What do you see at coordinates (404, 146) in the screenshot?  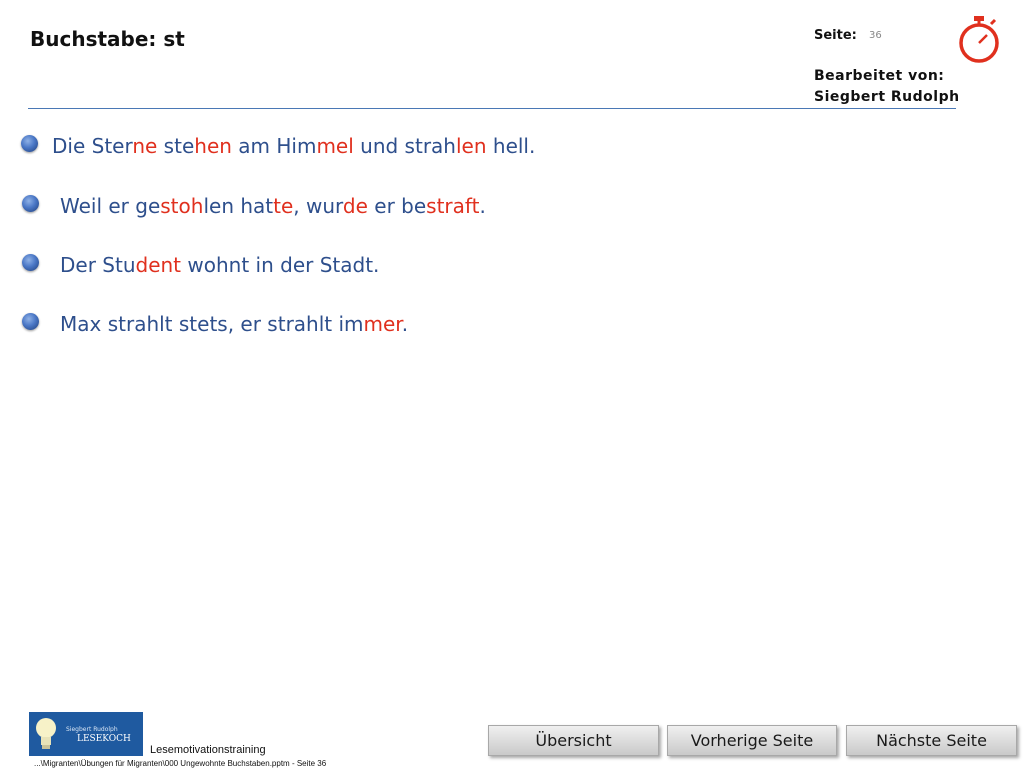 I see `text-segment: und strah` at bounding box center [404, 146].